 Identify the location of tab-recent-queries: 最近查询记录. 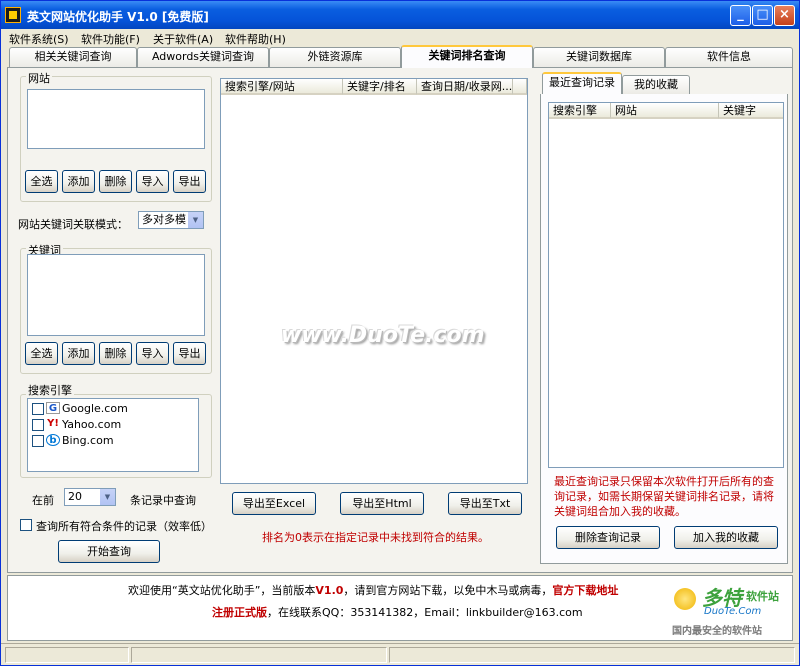
(582, 83).